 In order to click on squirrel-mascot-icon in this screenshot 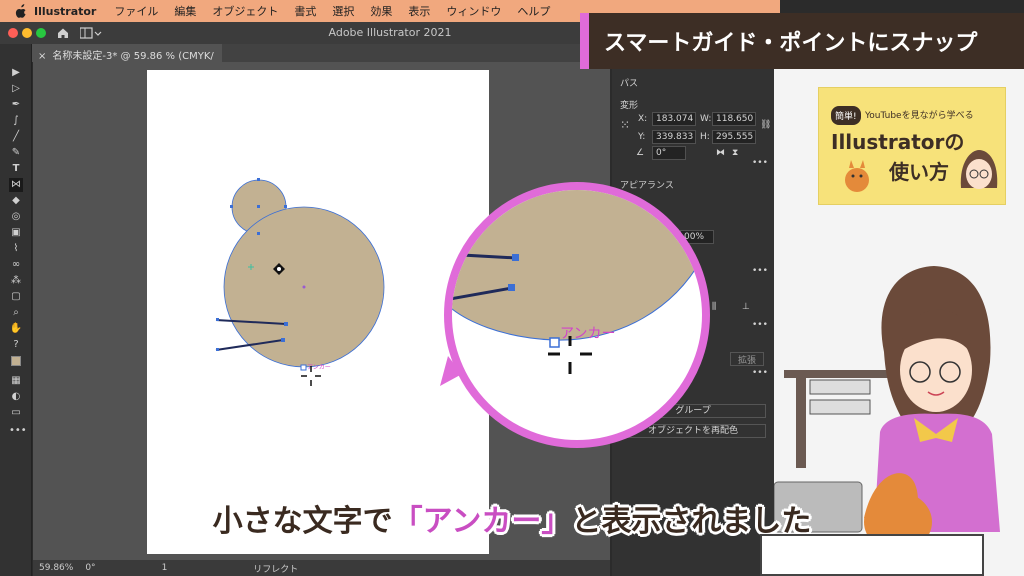, I will do `click(857, 176)`.